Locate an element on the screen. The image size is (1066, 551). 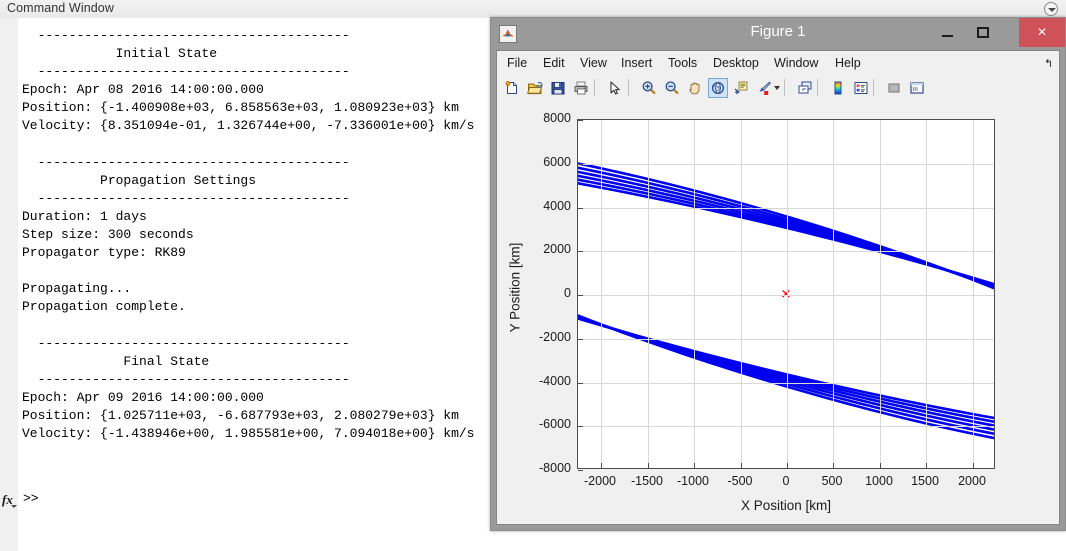
colorbar-icon is located at coordinates (838, 88).